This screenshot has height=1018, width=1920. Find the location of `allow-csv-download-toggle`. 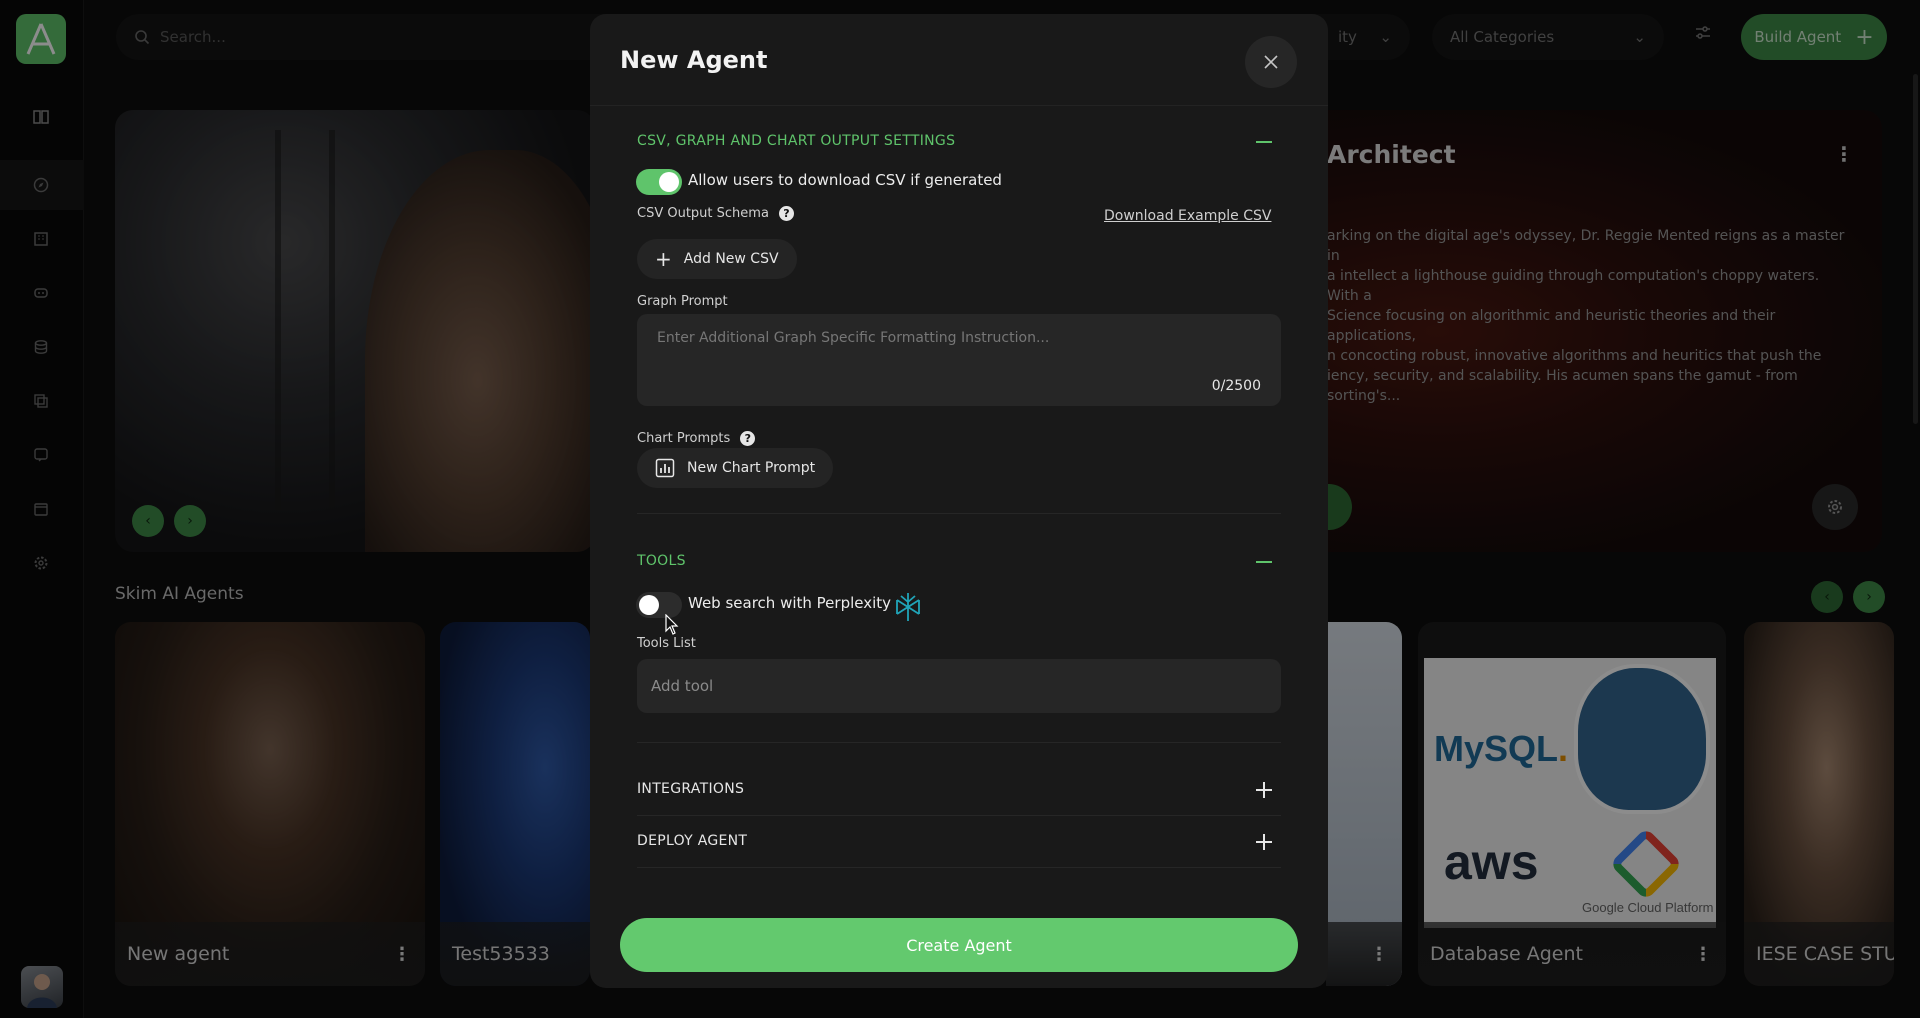

allow-csv-download-toggle is located at coordinates (659, 182).